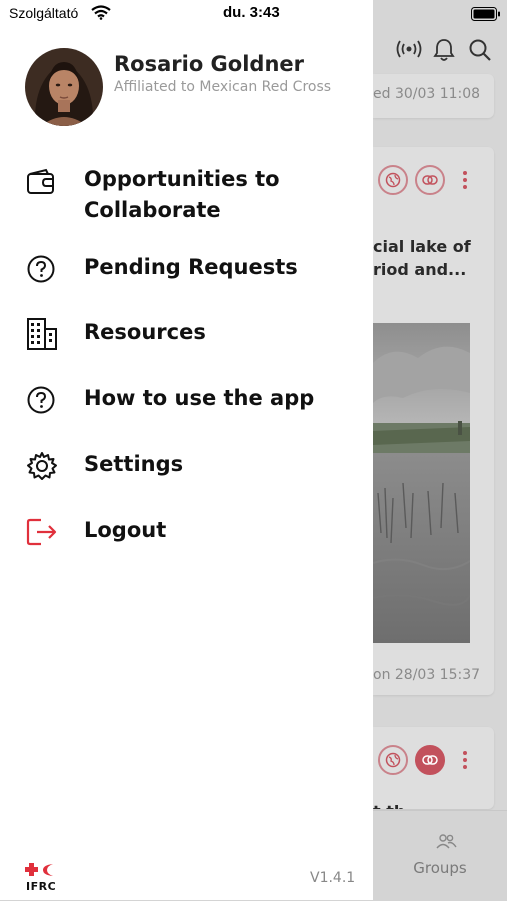  What do you see at coordinates (186, 466) in the screenshot?
I see `menu-item-settings: Settings` at bounding box center [186, 466].